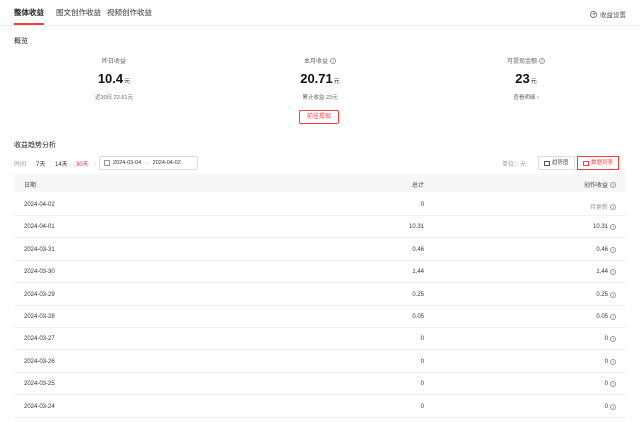 The height and width of the screenshot is (422, 640). I want to click on table-row: 2024-03-28 0.05 0.05?, so click(320, 317).